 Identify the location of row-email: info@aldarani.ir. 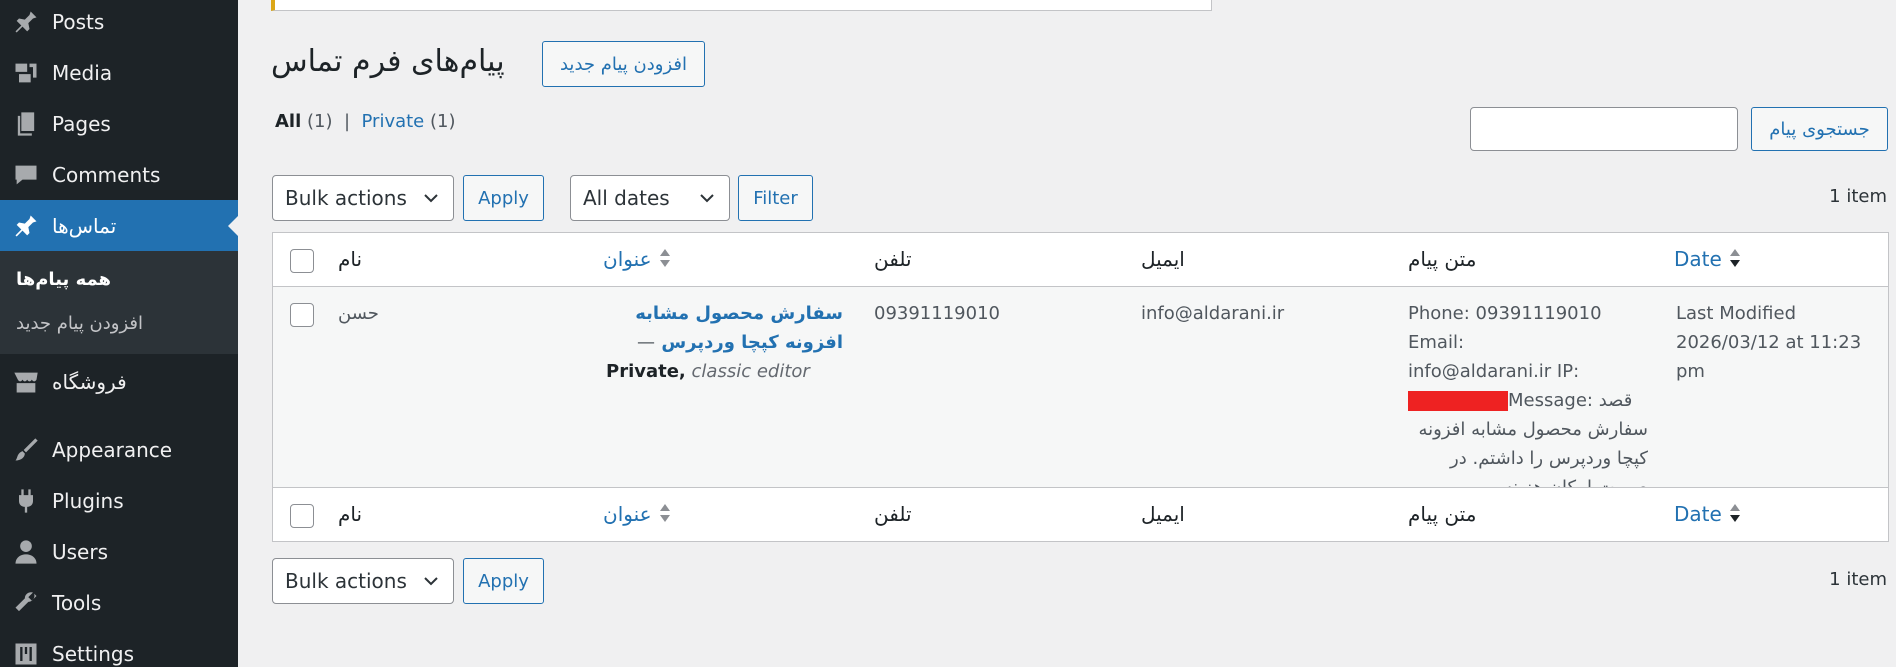
(1213, 313).